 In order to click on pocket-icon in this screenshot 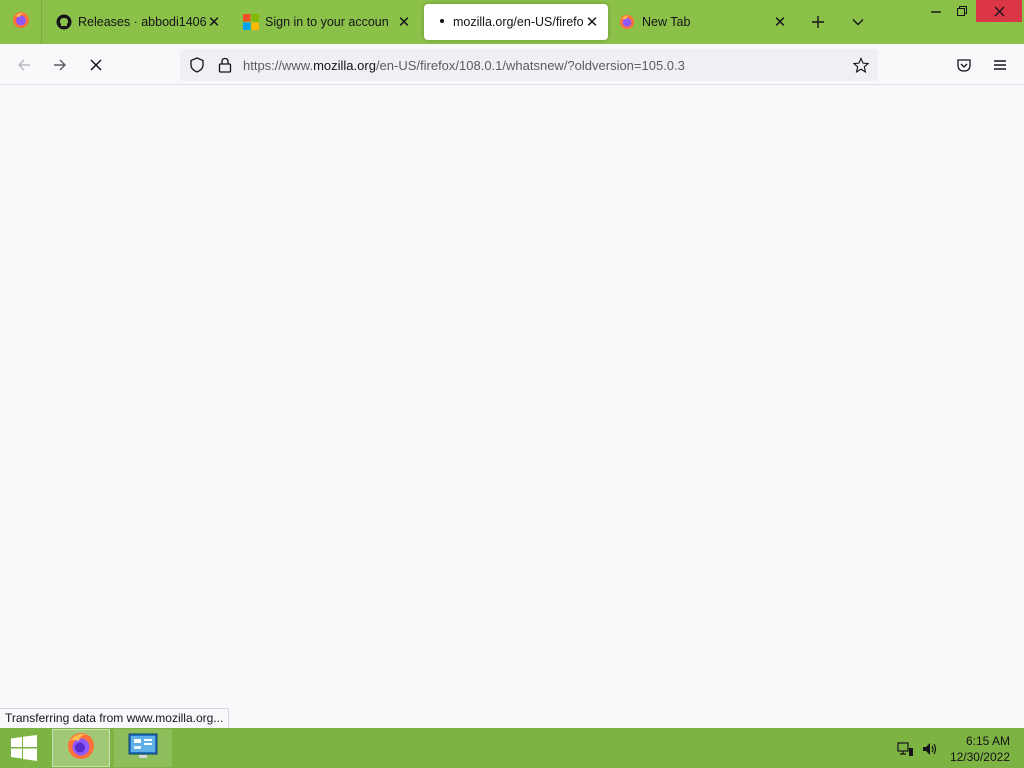, I will do `click(964, 65)`.